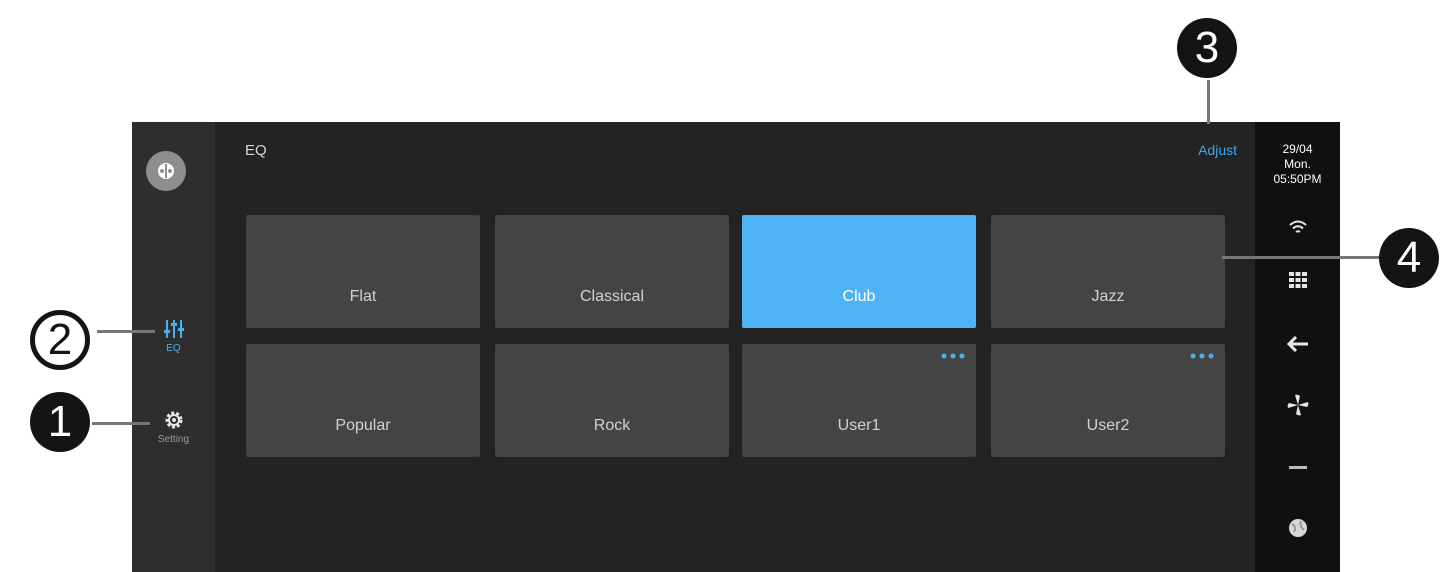 The image size is (1444, 572). Describe the element at coordinates (1297, 228) in the screenshot. I see `wifi-icon` at that location.